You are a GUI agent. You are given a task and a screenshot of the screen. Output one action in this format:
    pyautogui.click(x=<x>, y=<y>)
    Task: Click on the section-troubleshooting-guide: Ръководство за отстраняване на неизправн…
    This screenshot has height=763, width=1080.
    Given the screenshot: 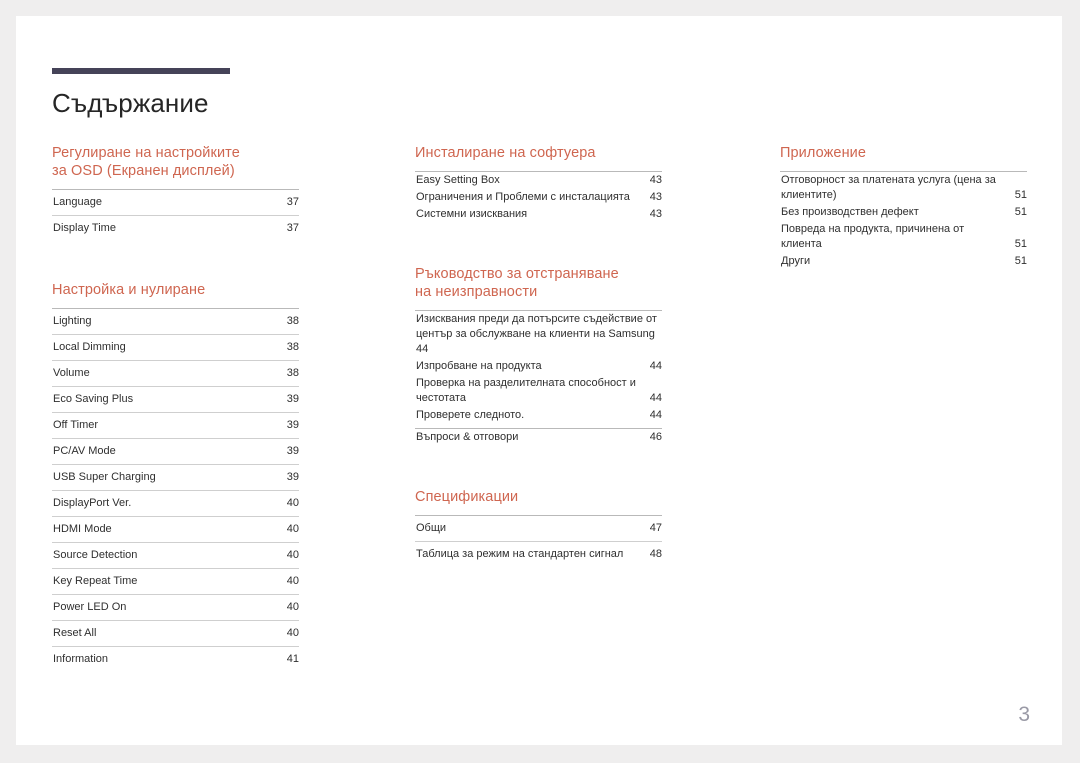 What is the action you would take?
    pyautogui.click(x=538, y=356)
    